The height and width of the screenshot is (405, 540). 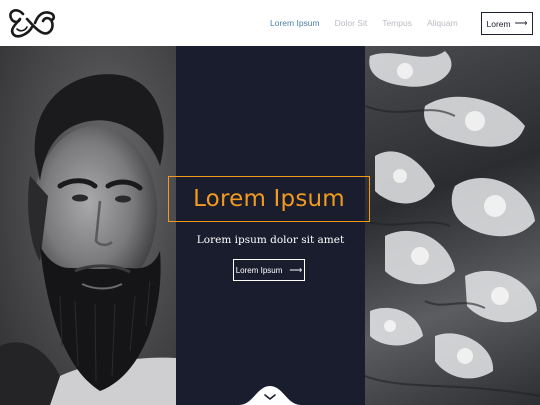 I want to click on nav-item-aliquam: Aliquam, so click(x=442, y=23).